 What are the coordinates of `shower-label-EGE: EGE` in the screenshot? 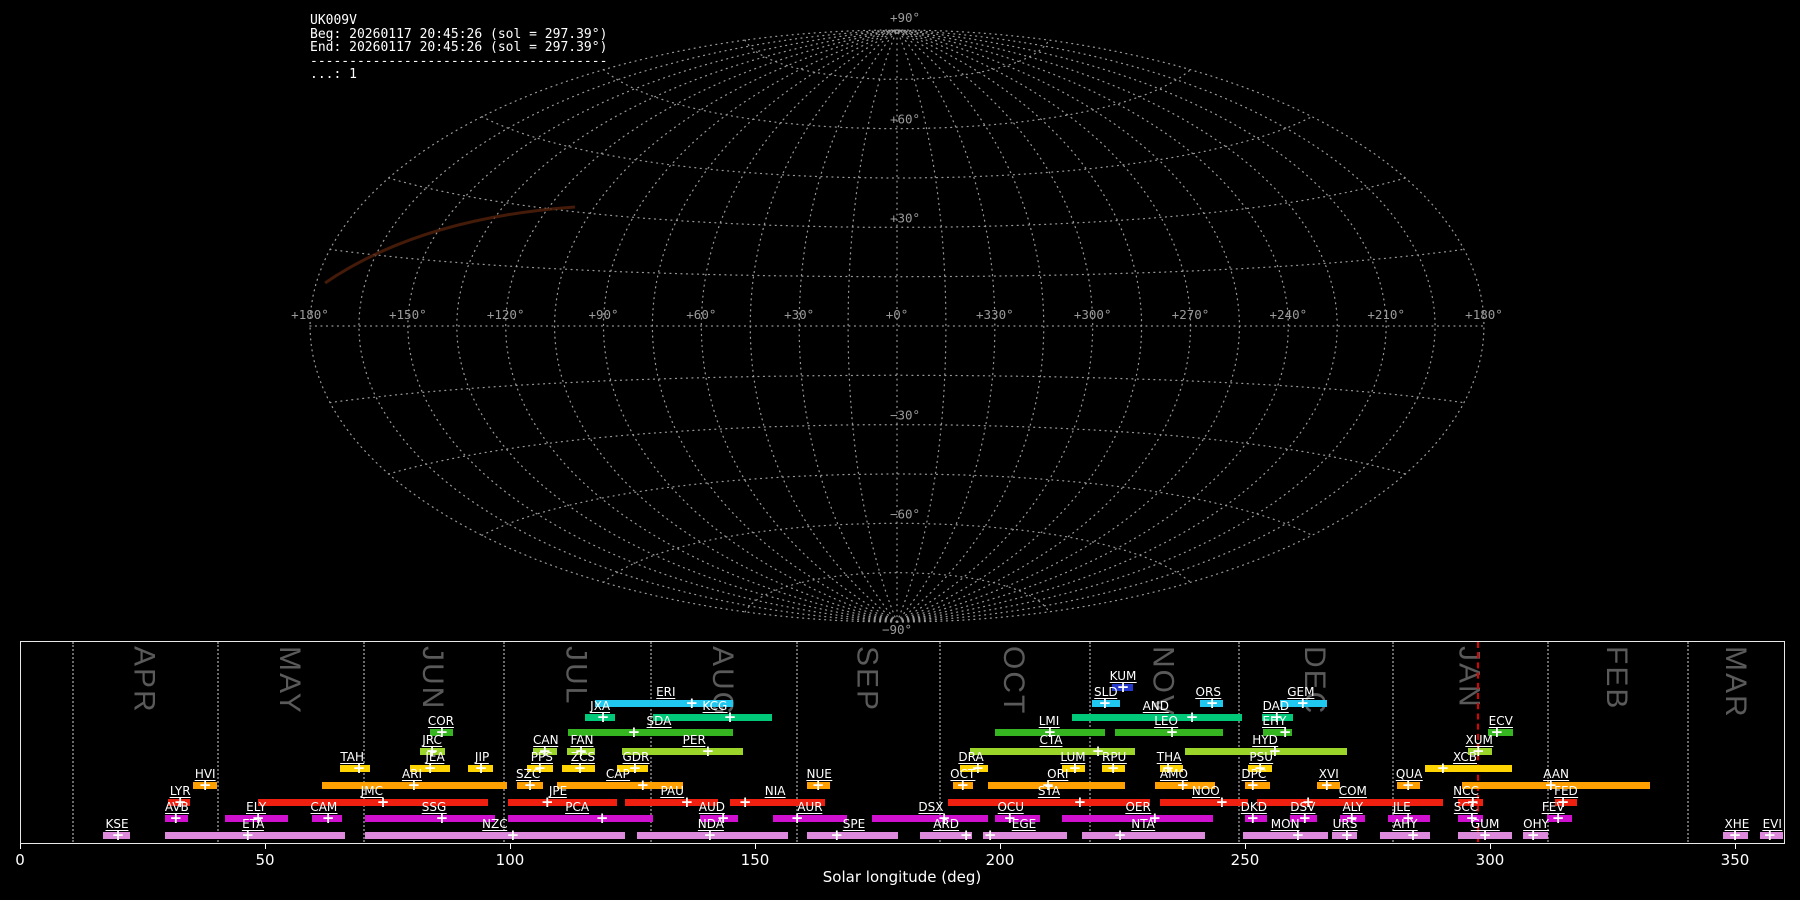 It's located at (1024, 824).